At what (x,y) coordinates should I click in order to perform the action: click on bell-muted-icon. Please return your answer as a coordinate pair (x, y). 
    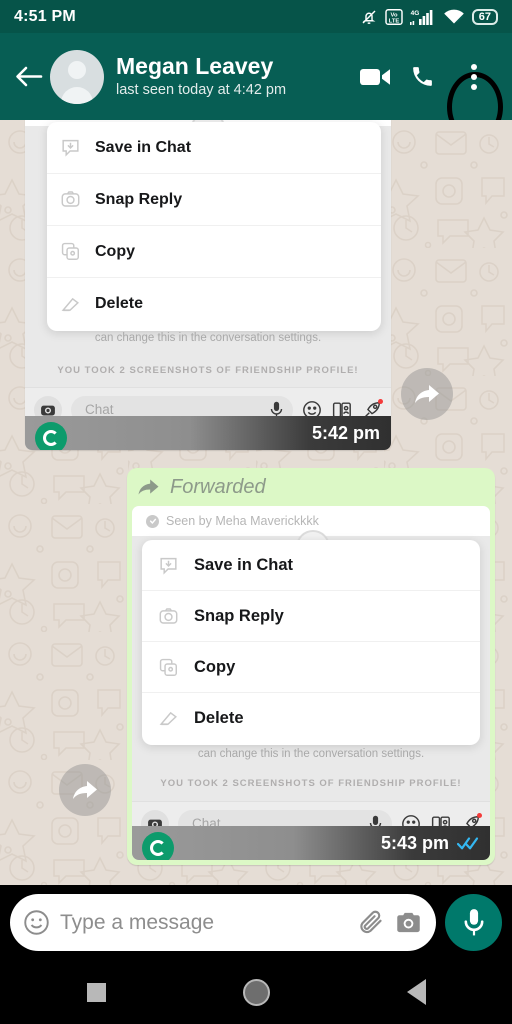
    Looking at the image, I should click on (369, 16).